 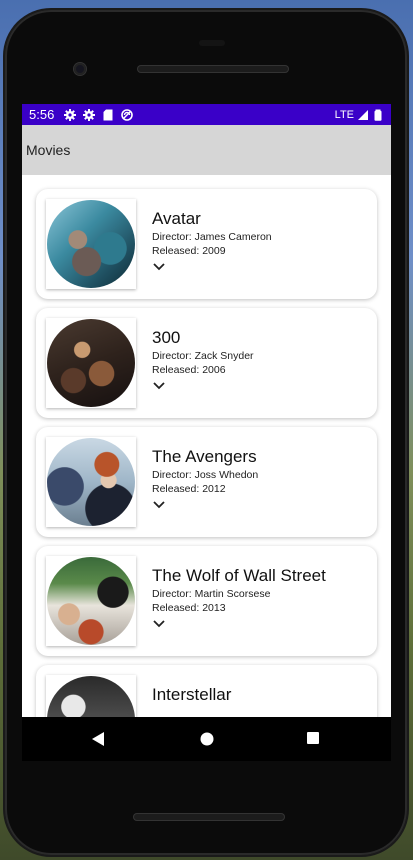 What do you see at coordinates (42, 114) in the screenshot?
I see `status-time: 5:56` at bounding box center [42, 114].